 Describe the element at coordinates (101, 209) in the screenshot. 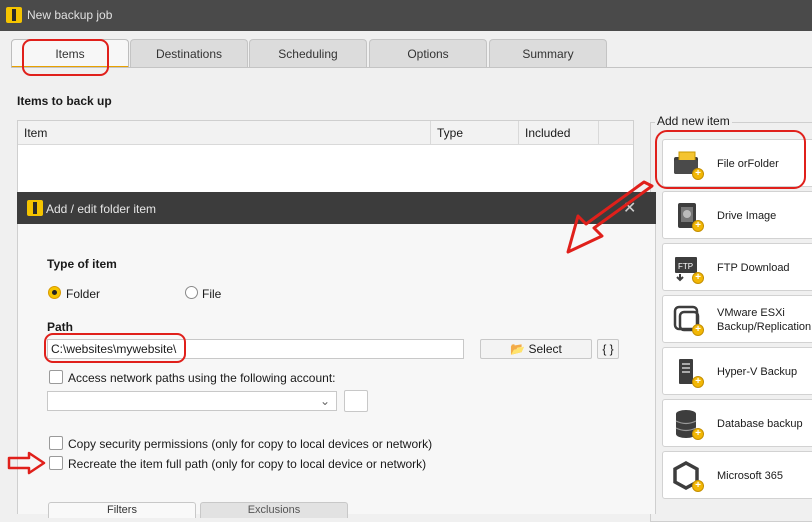

I see `dialog-title: Add / edit folder item` at that location.